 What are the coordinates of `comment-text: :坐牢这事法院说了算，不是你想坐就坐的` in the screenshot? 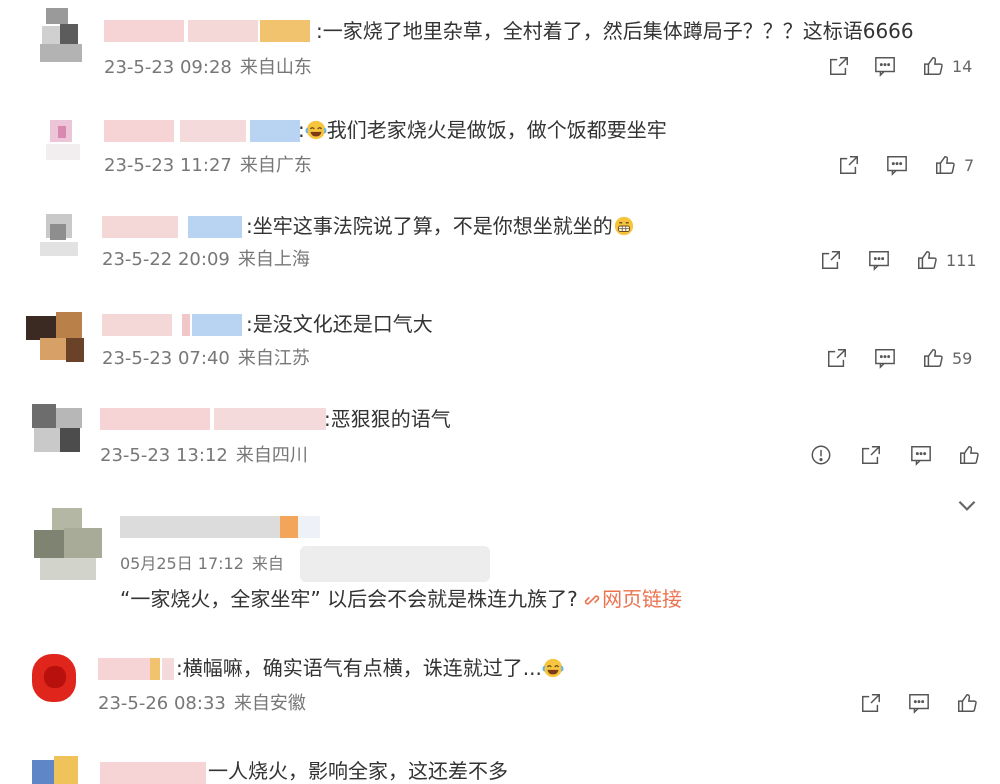 It's located at (440, 226).